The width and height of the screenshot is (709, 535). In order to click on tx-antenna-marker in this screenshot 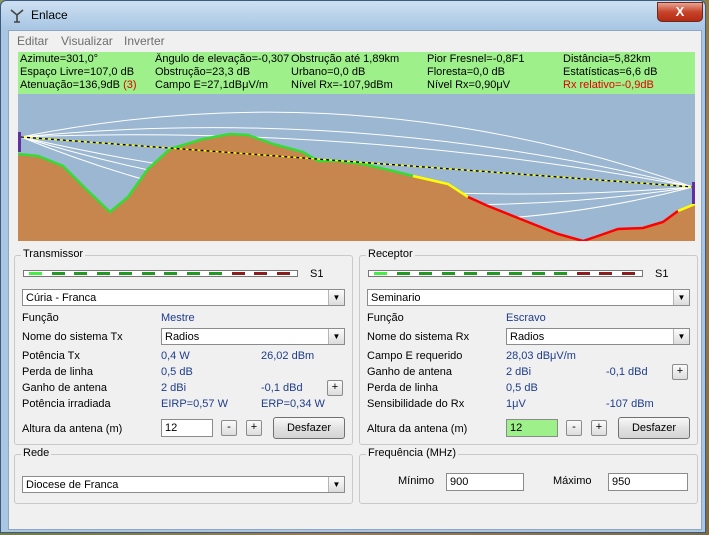, I will do `click(19, 142)`.